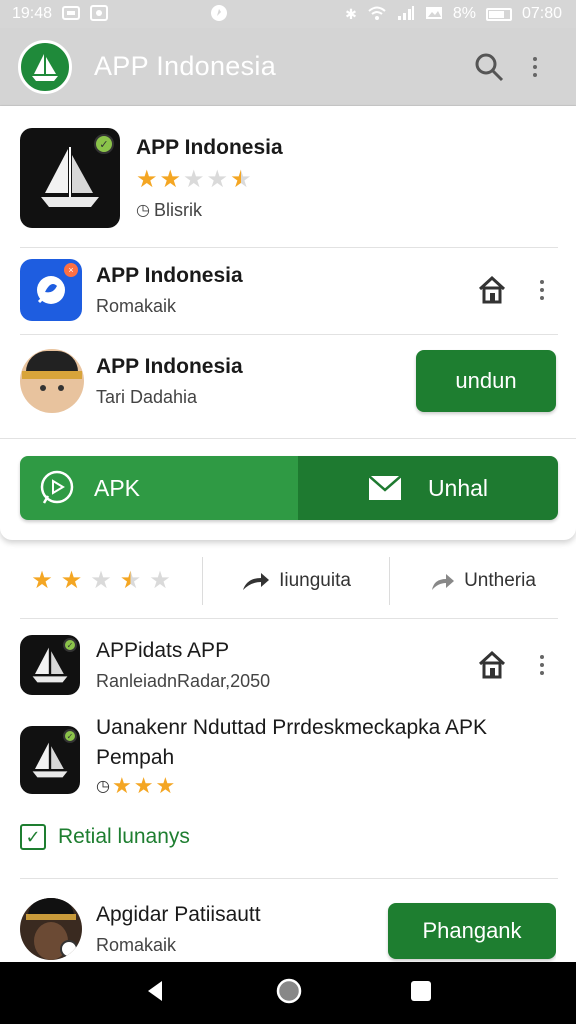 The height and width of the screenshot is (1024, 576). I want to click on other-label: Untheria, so click(500, 580).